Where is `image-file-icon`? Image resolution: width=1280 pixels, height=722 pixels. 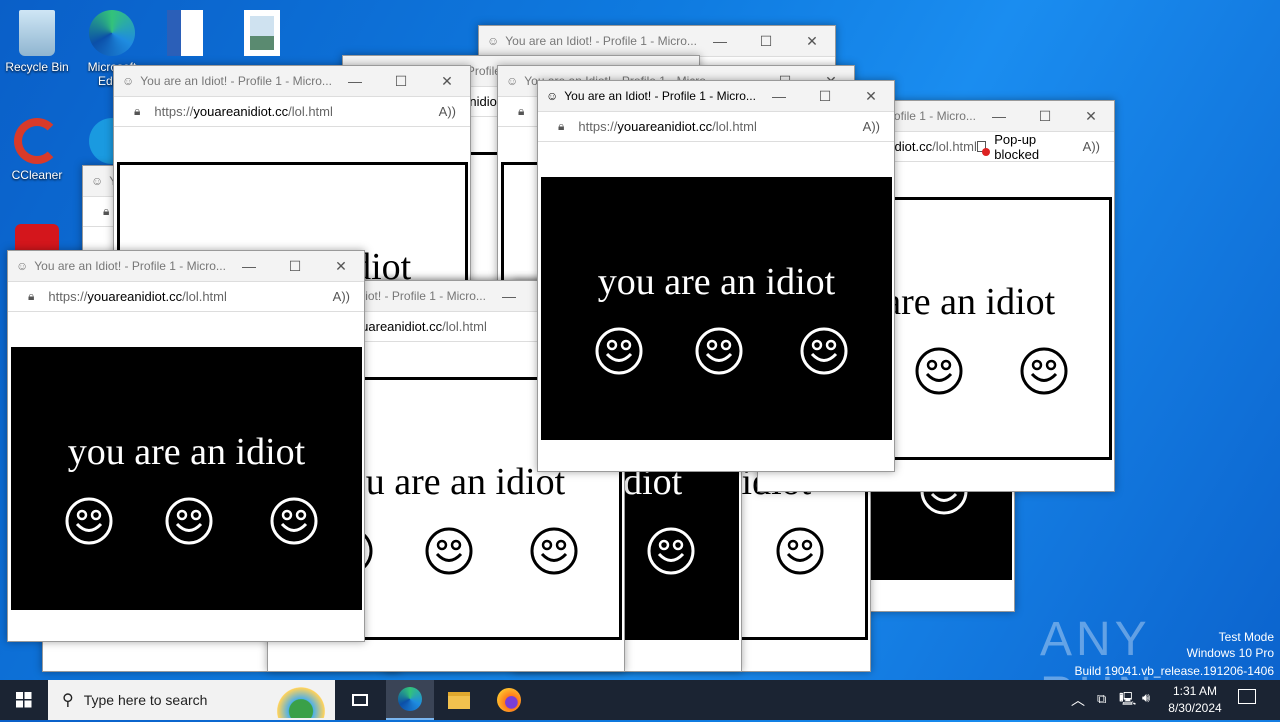
image-file-icon is located at coordinates (262, 33).